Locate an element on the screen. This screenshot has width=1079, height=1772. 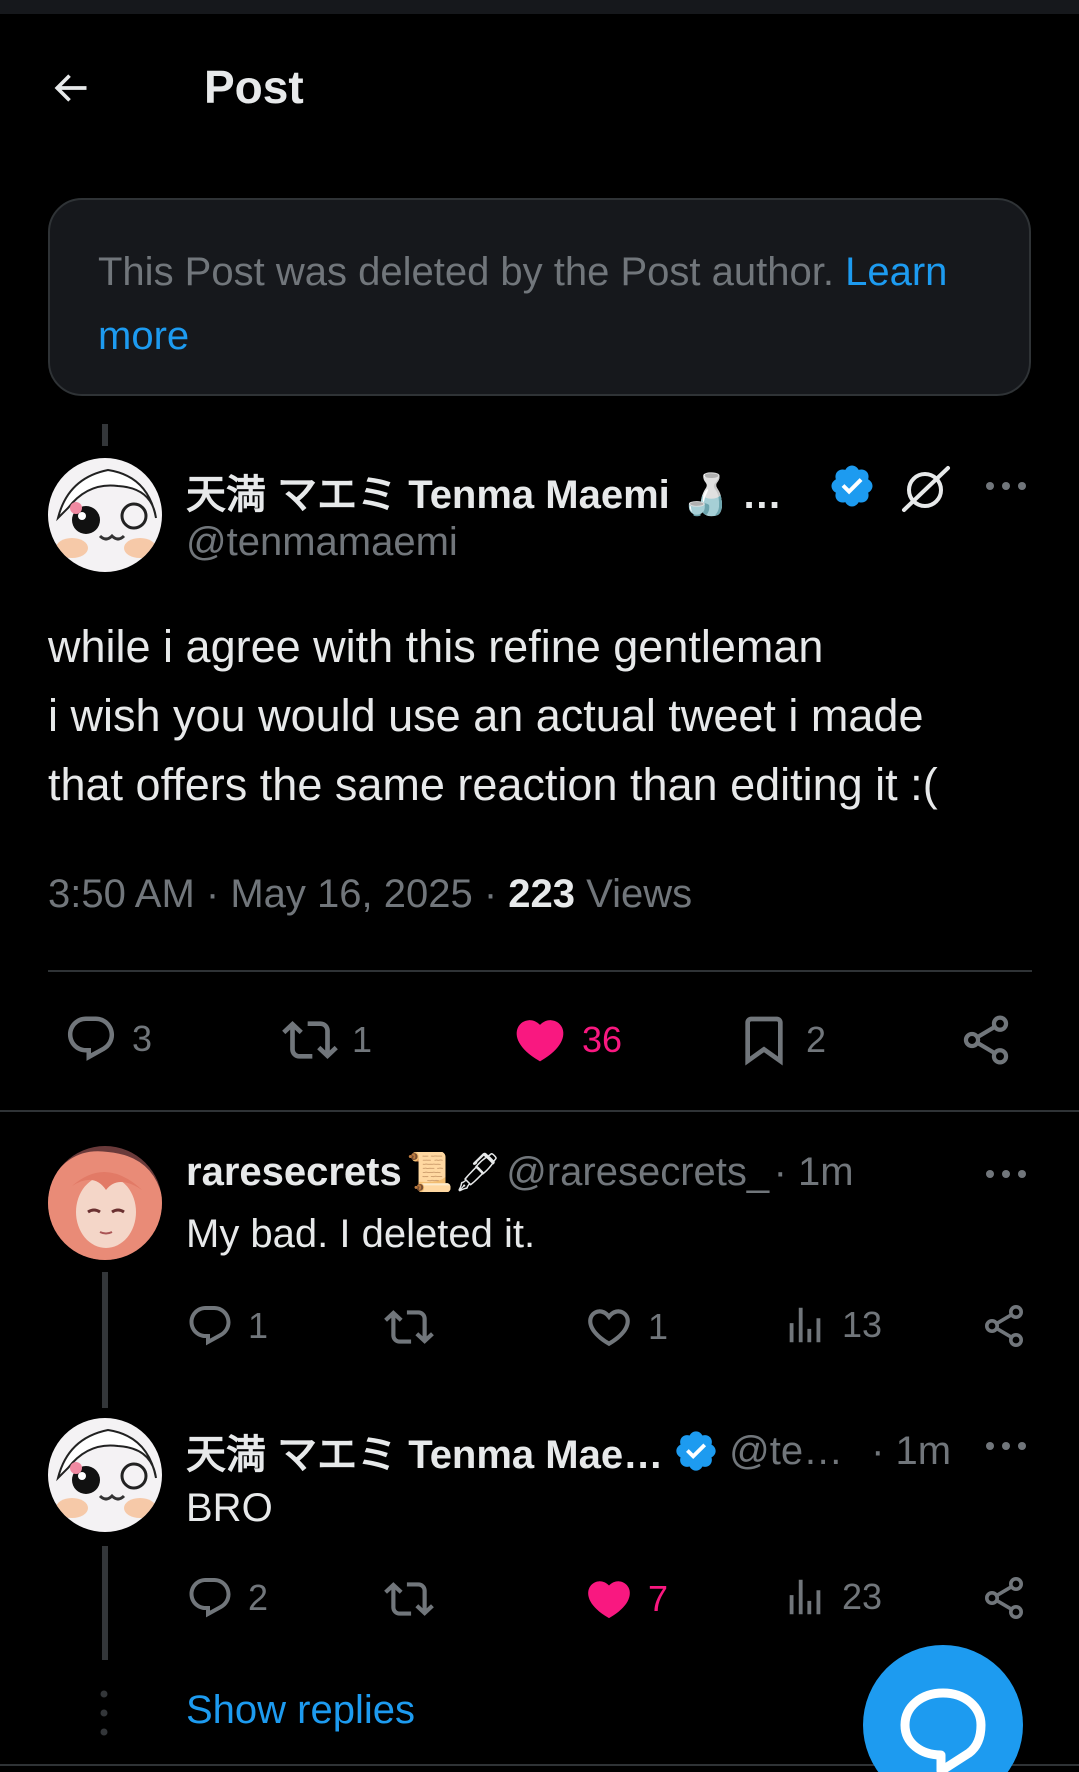
reply-button: 1 is located at coordinates (227, 1326).